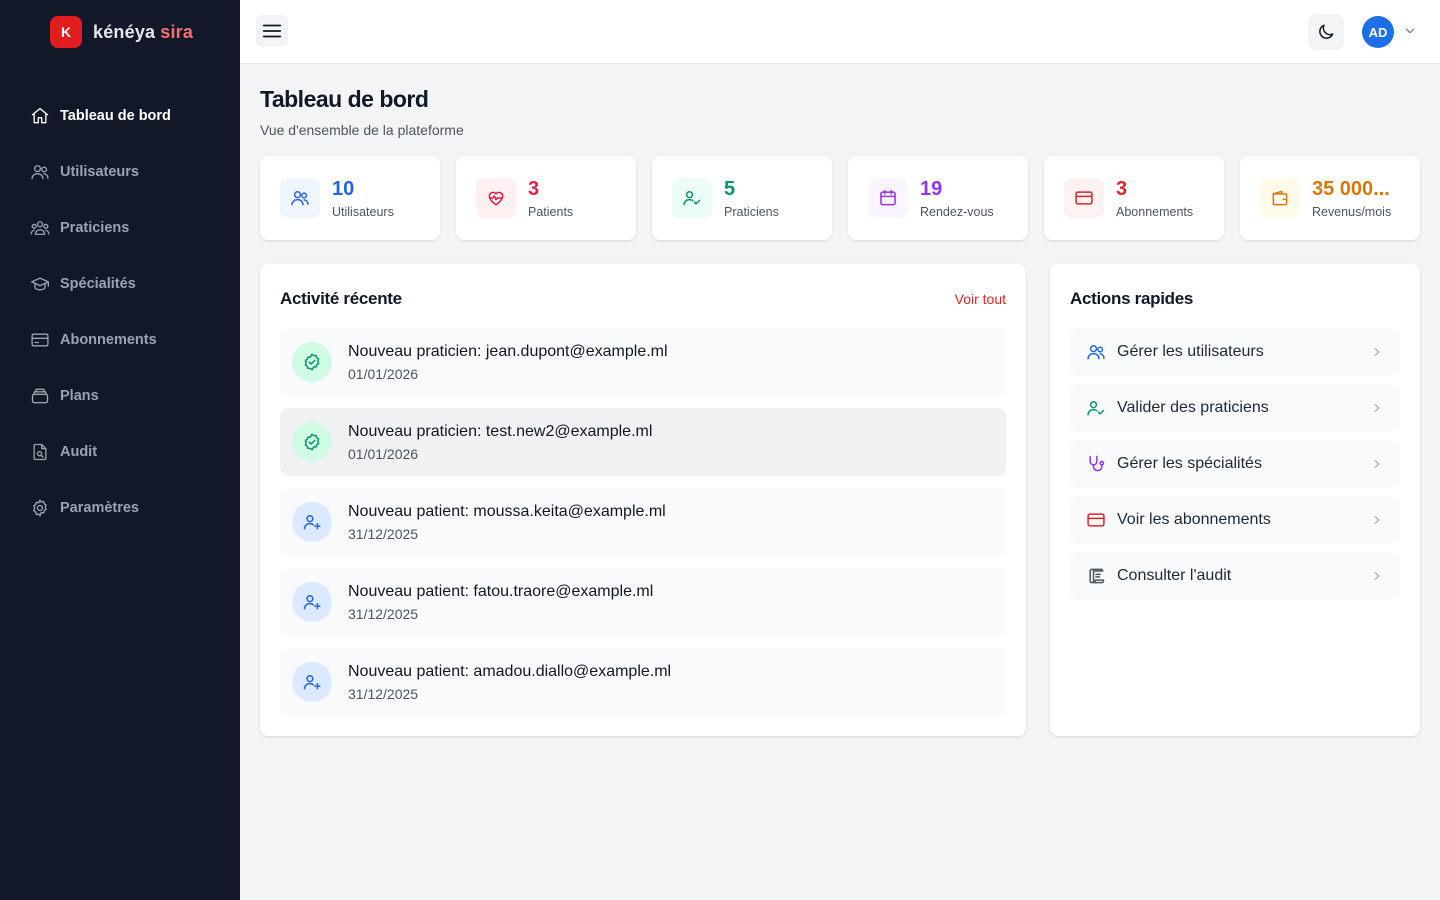 The image size is (1440, 900). I want to click on stat-card-utilisateurs: 10 Utilisateurs, so click(350, 198).